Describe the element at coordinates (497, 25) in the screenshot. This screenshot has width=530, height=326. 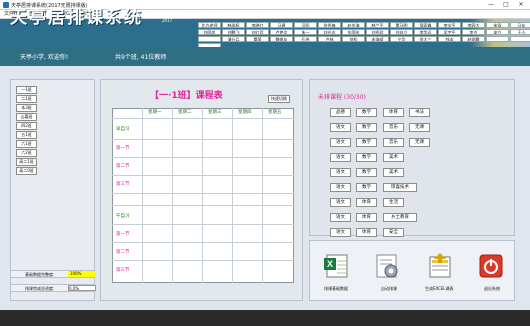
I see `teacher-cell: 宋双` at that location.